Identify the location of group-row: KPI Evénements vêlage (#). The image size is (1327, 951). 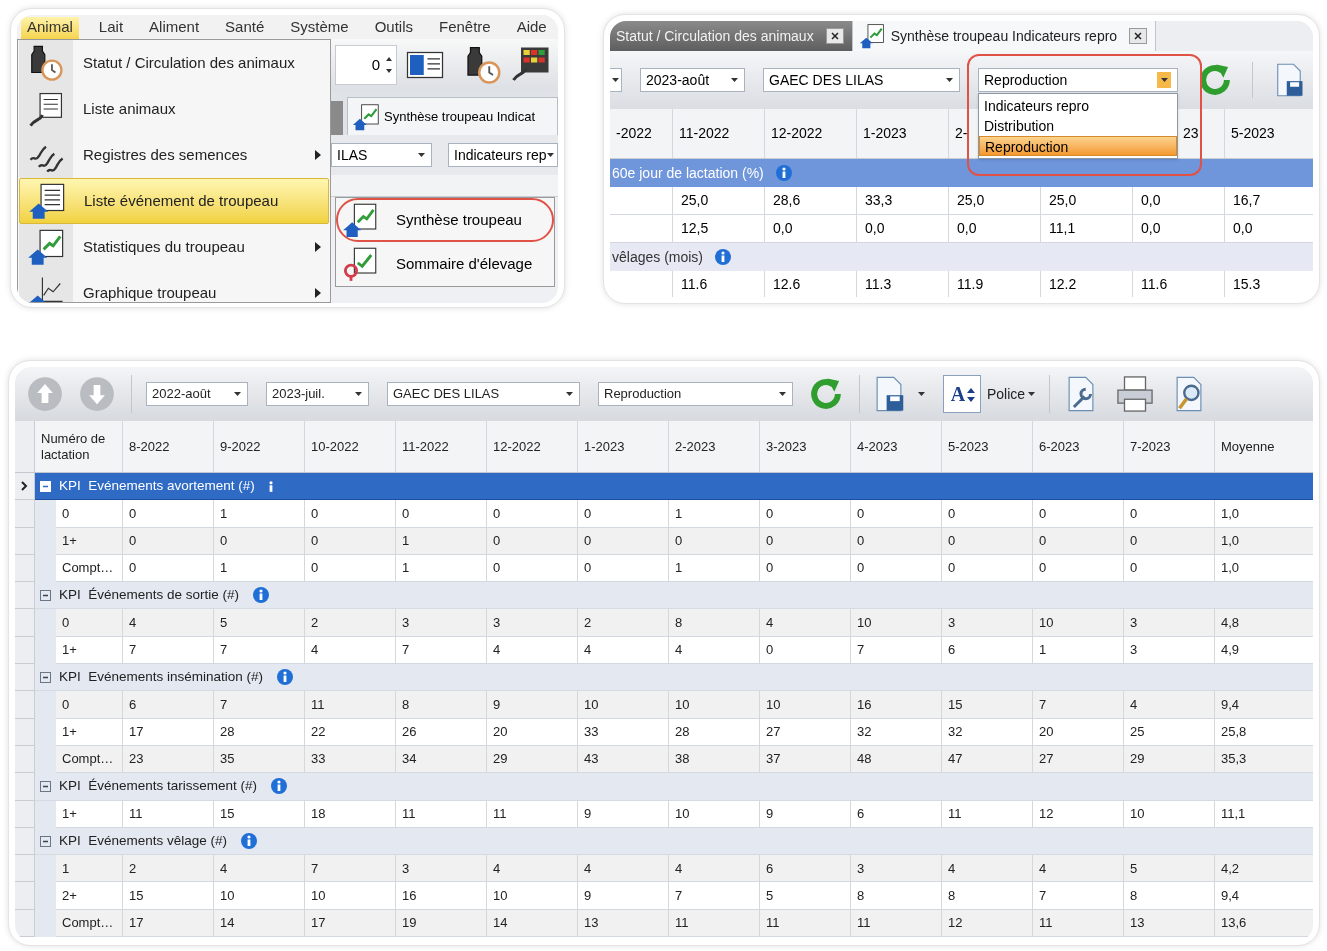
(674, 841).